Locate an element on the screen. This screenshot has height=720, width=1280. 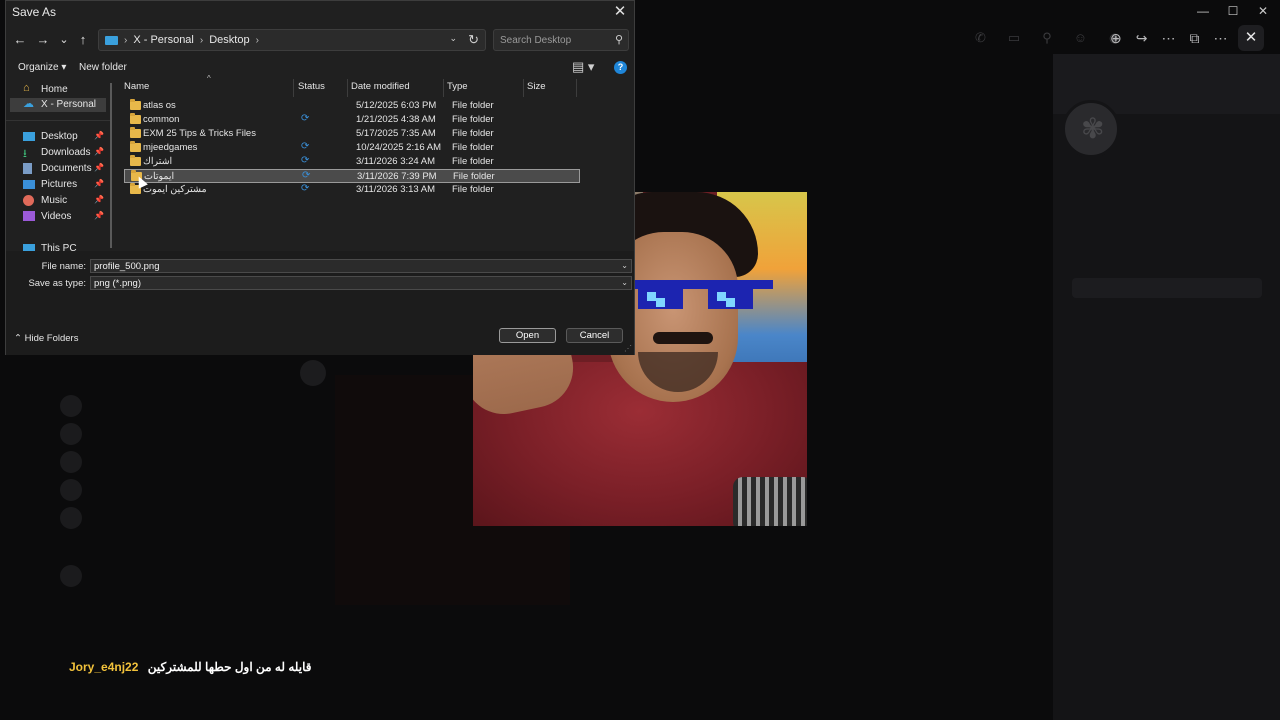
column-header-type: Type is located at coordinates (457, 88).